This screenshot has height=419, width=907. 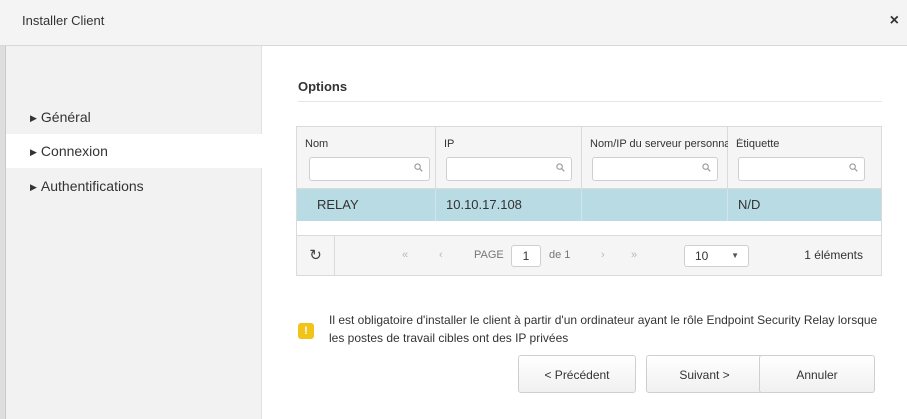 I want to click on column-header-etiquette: Étiquette, so click(x=804, y=158).